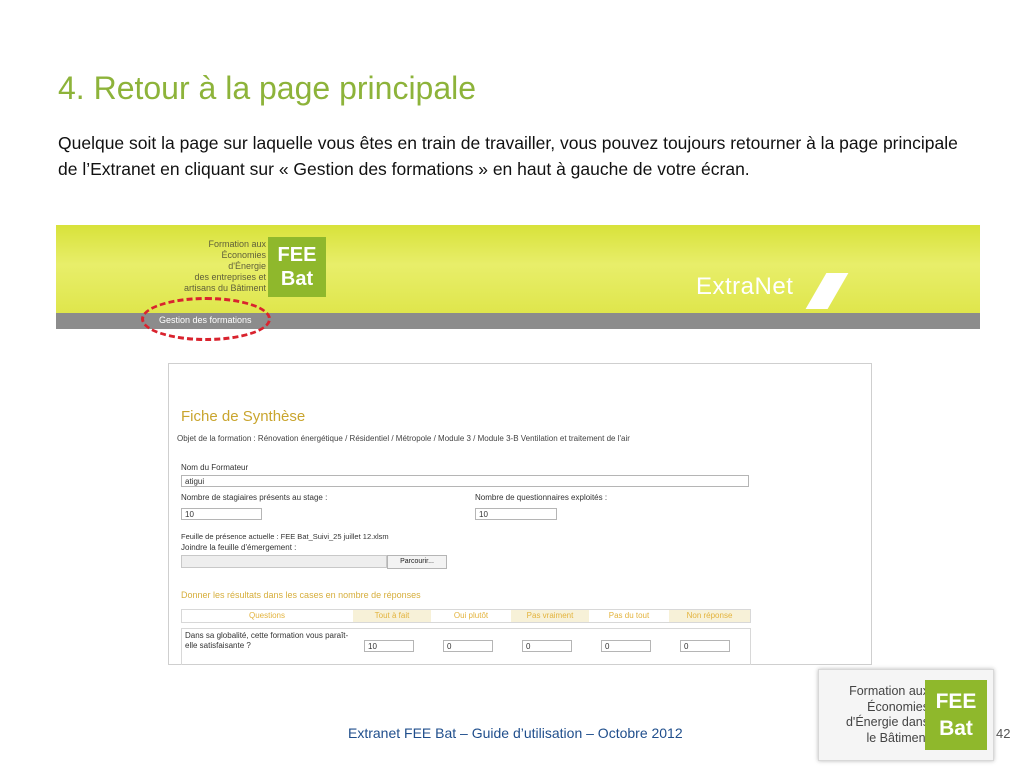 The image size is (1024, 768). Describe the element at coordinates (206, 319) in the screenshot. I see `highlight-ellipse` at that location.